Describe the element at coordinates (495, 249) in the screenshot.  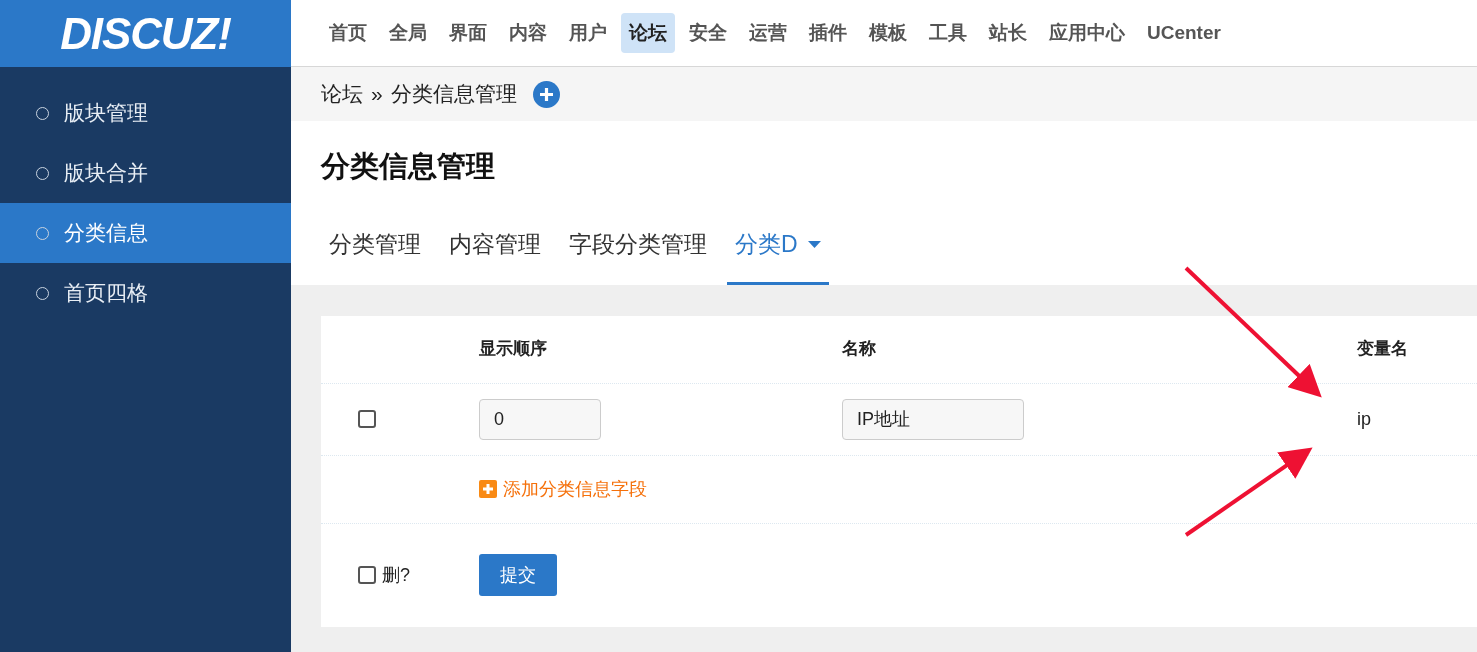
I see `tab: 内容管理` at that location.